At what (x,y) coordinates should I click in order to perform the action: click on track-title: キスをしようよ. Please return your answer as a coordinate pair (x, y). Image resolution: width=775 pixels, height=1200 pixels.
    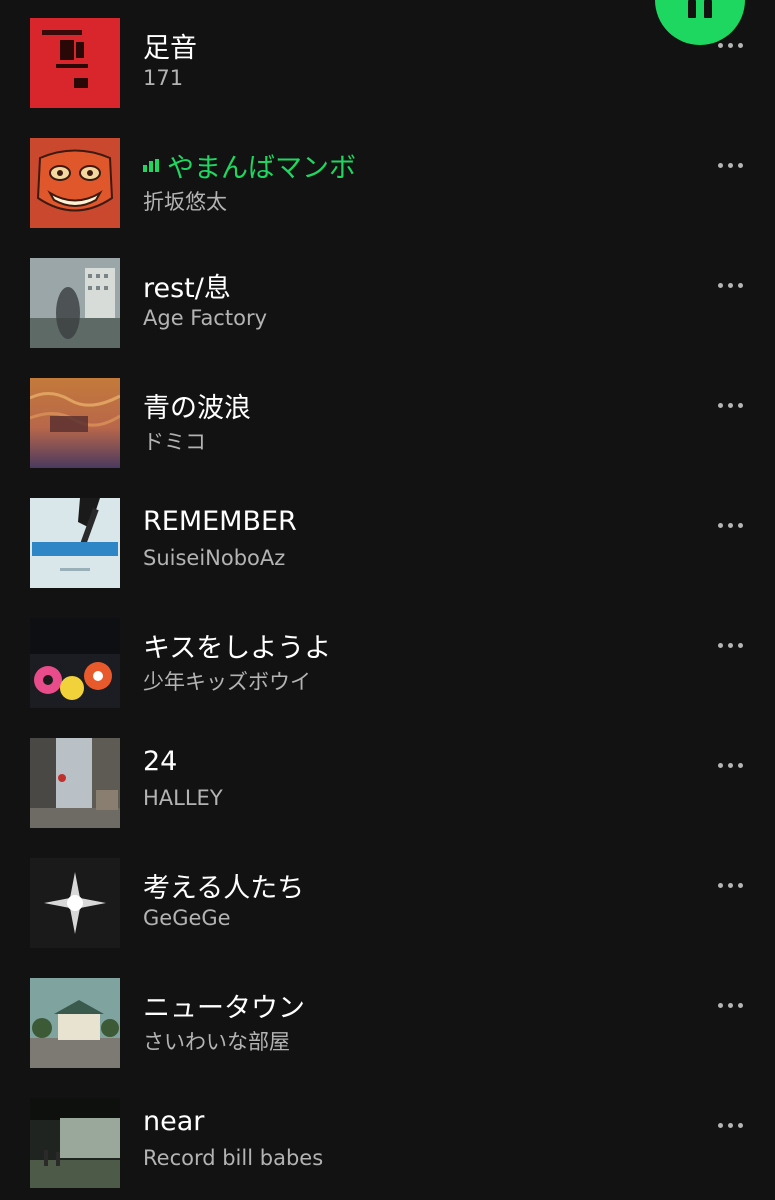
    Looking at the image, I should click on (237, 648).